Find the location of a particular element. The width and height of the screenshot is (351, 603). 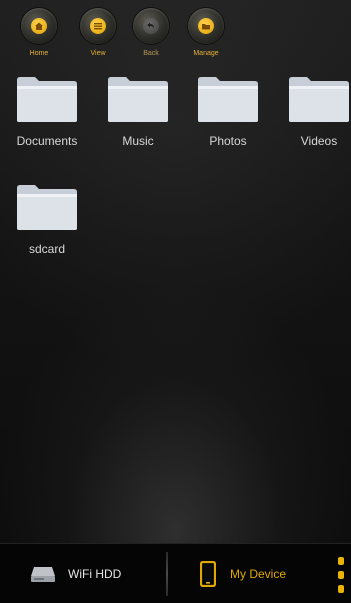

tab-divider is located at coordinates (167, 574).